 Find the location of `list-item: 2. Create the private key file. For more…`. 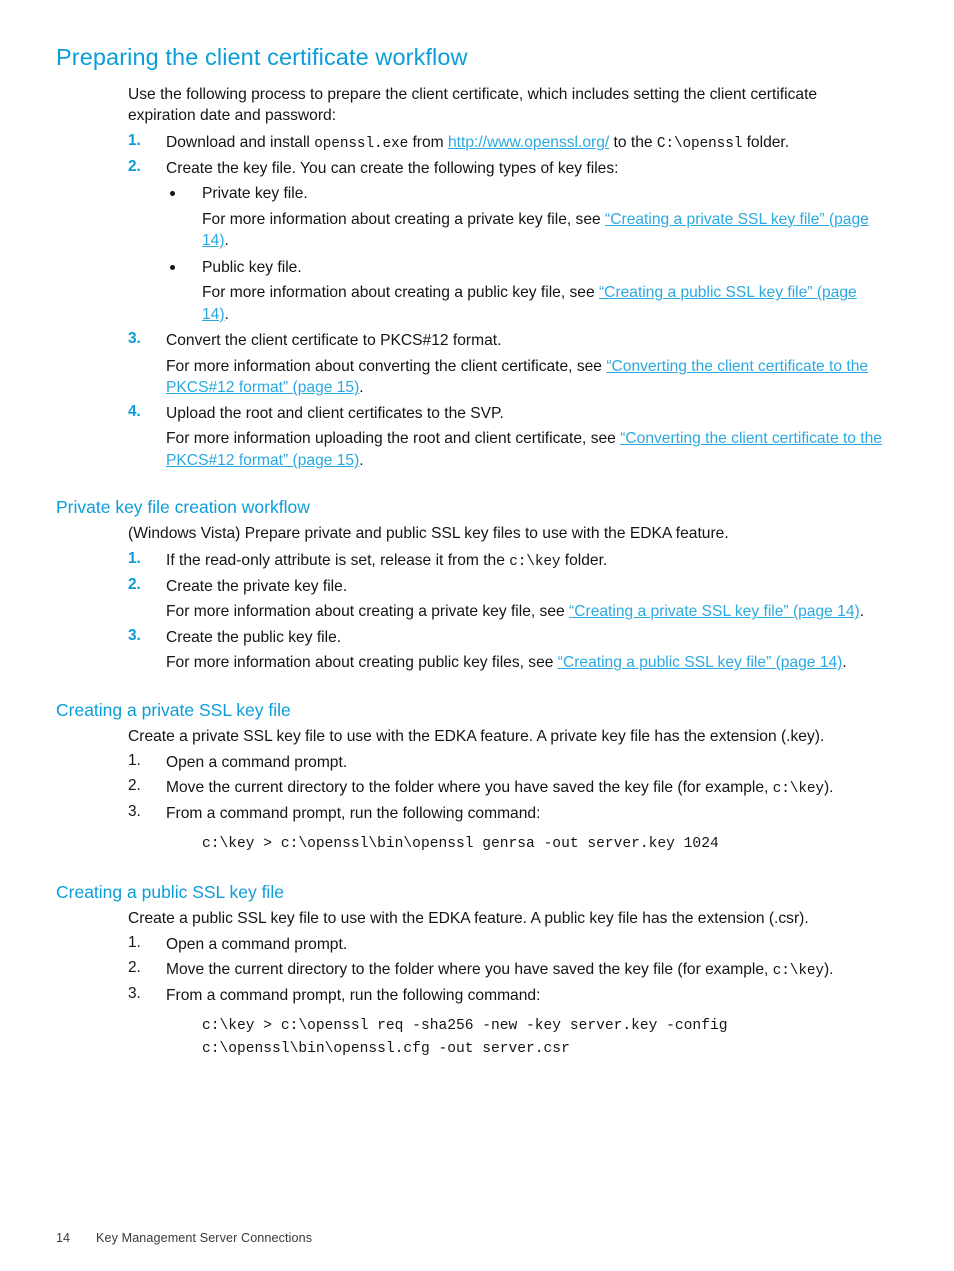

list-item: 2. Create the private key file. For more… is located at coordinates (506, 599).